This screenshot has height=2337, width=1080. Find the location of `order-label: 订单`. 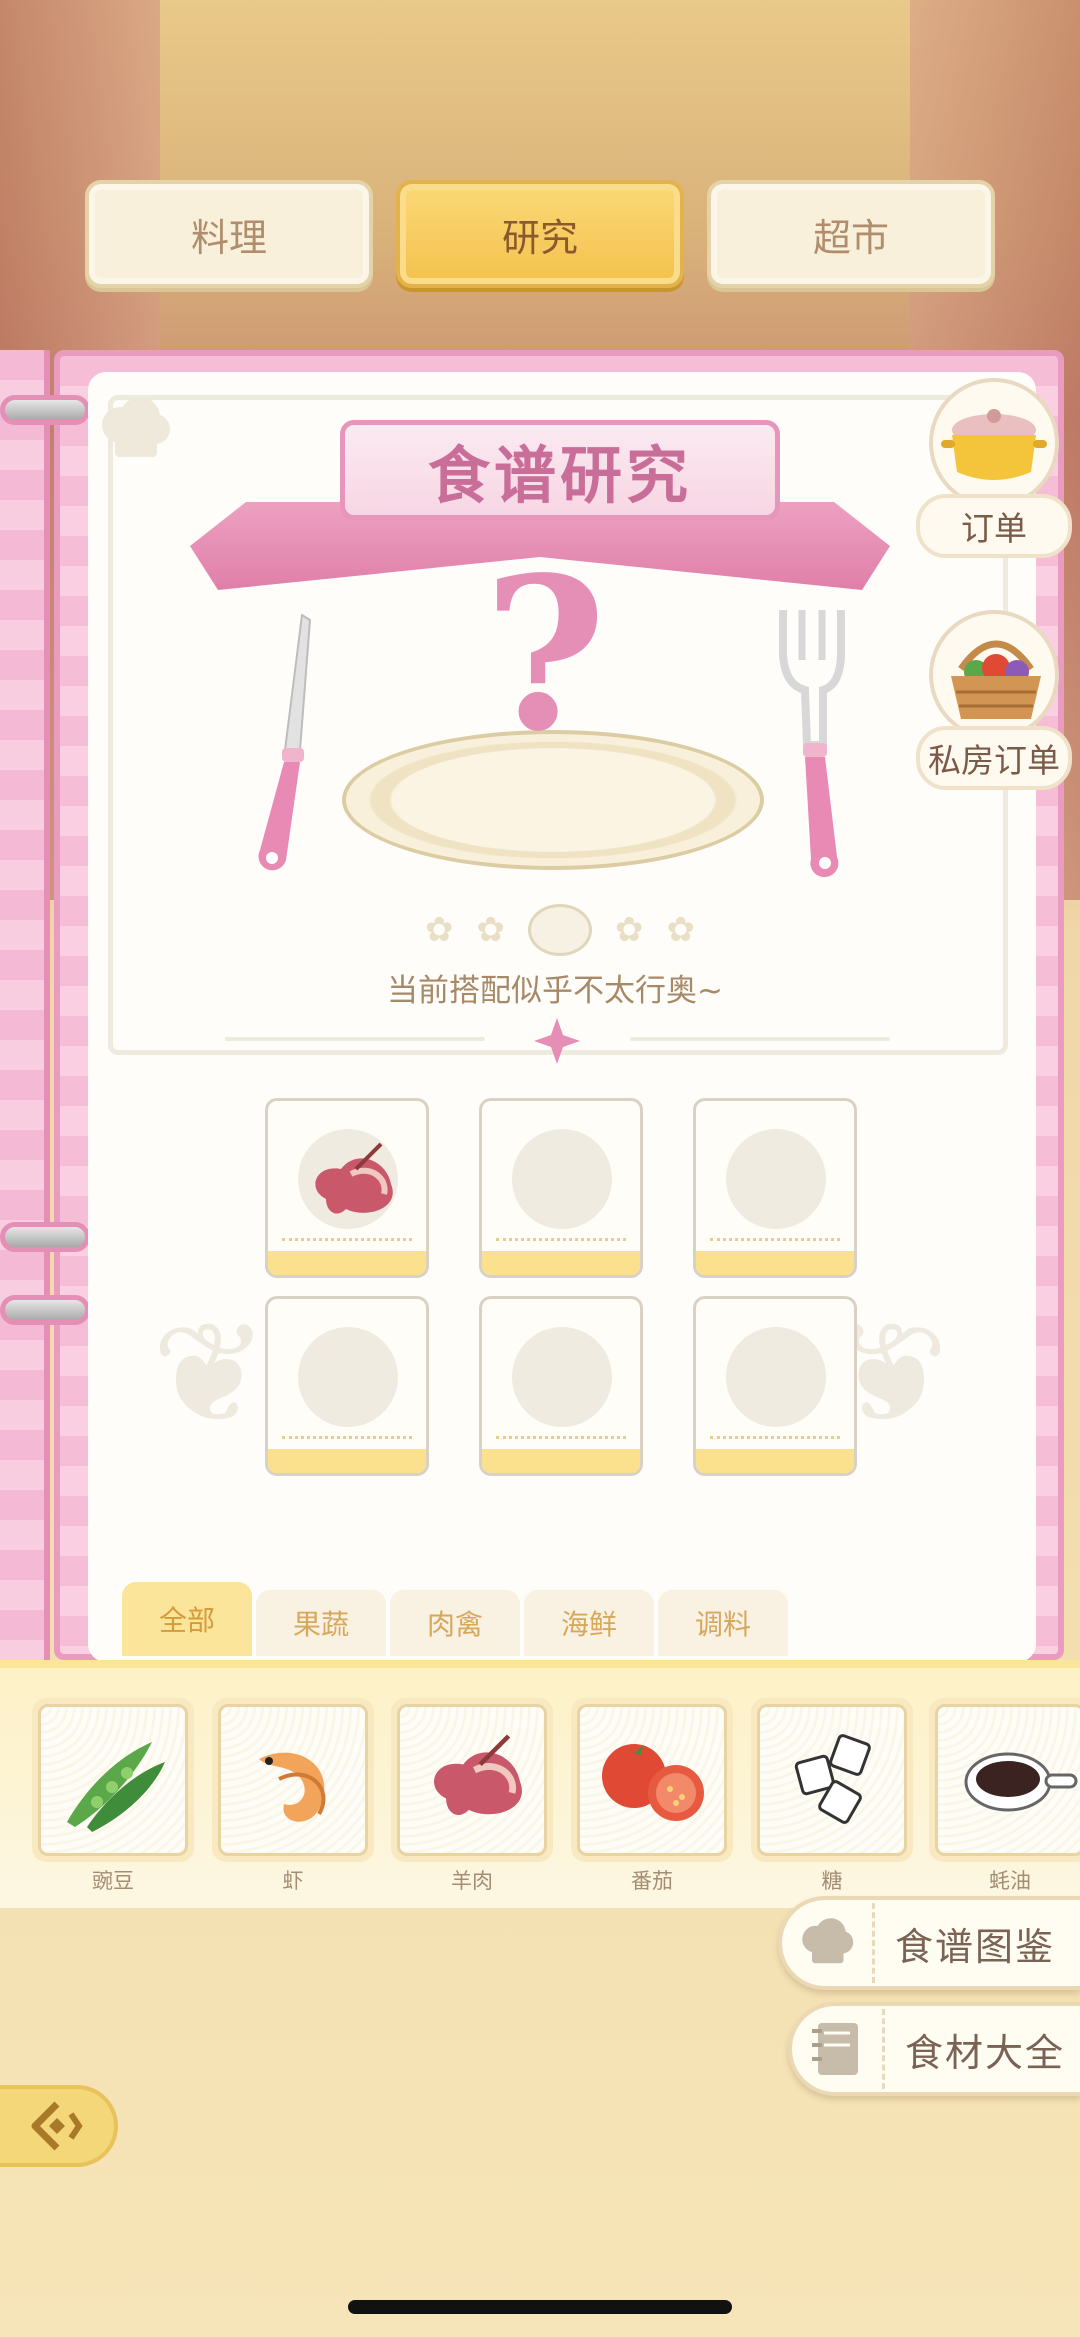

order-label: 订单 is located at coordinates (994, 526).